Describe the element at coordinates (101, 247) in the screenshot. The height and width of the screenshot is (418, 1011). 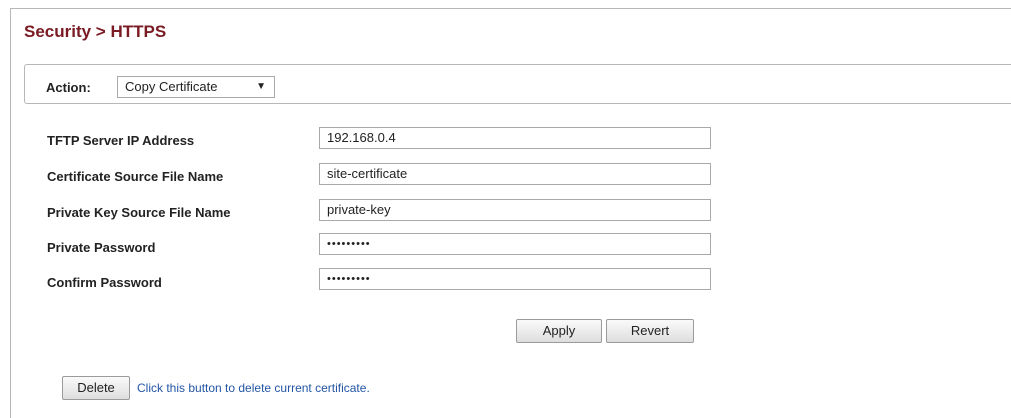
I see `private-password-label: Private Password` at that location.